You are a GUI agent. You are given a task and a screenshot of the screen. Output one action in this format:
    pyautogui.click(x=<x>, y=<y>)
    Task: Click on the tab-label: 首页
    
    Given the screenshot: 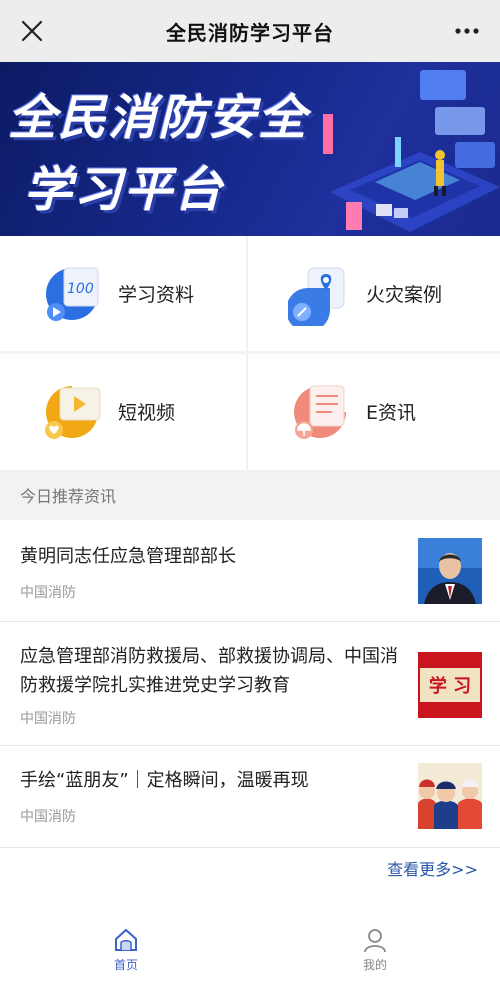 What is the action you would take?
    pyautogui.click(x=125, y=965)
    